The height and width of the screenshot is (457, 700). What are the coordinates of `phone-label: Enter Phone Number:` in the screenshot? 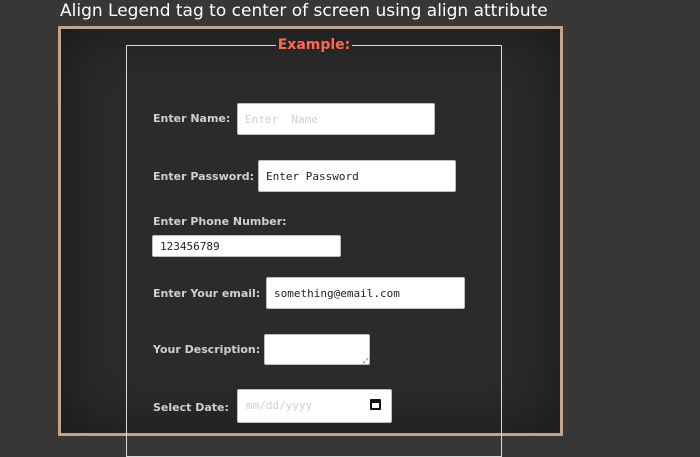 It's located at (220, 221).